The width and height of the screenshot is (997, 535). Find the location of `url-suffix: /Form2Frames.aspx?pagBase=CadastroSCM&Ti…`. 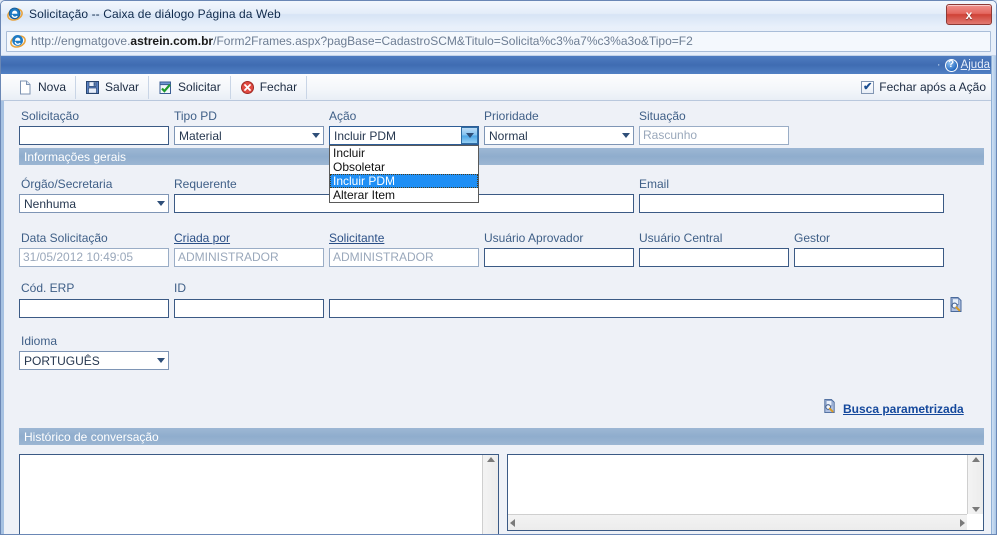

url-suffix: /Form2Frames.aspx?pagBase=CadastroSCM&Ti… is located at coordinates (453, 41).